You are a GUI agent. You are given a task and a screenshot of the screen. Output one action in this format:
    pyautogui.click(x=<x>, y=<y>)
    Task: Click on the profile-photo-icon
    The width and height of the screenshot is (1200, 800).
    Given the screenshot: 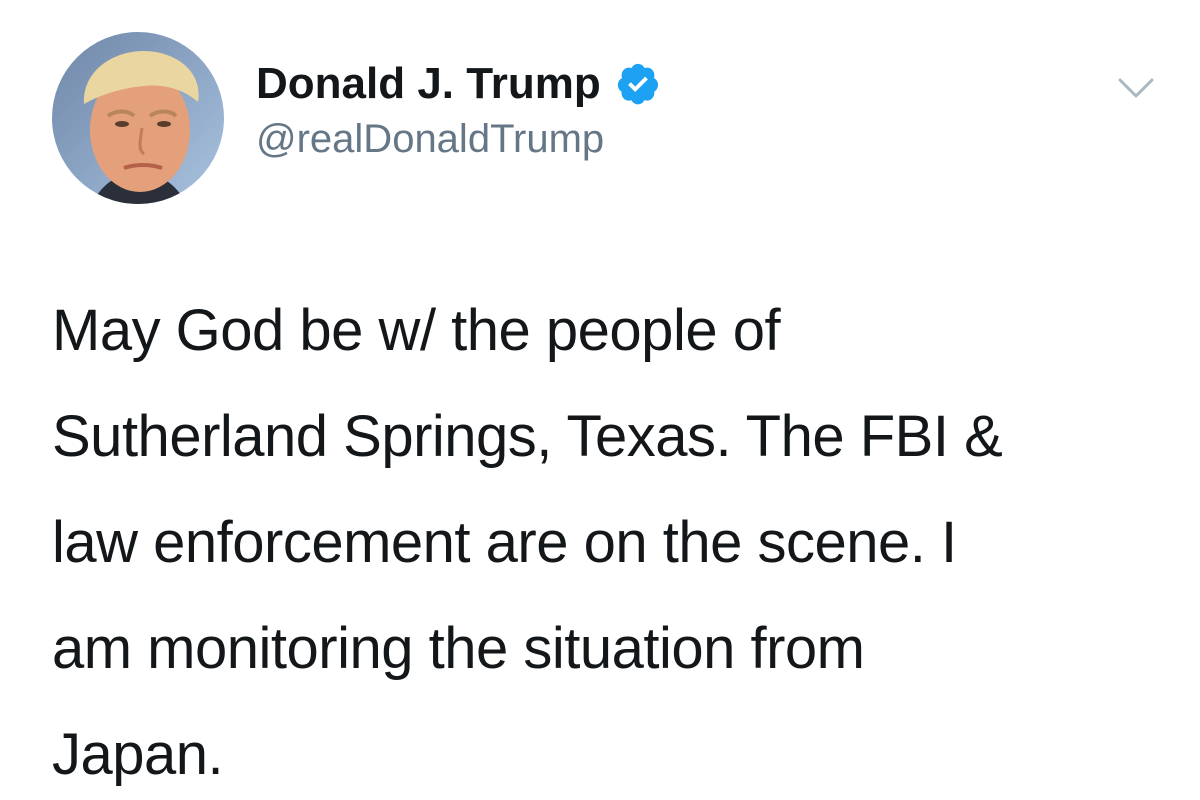 What is the action you would take?
    pyautogui.click(x=138, y=118)
    